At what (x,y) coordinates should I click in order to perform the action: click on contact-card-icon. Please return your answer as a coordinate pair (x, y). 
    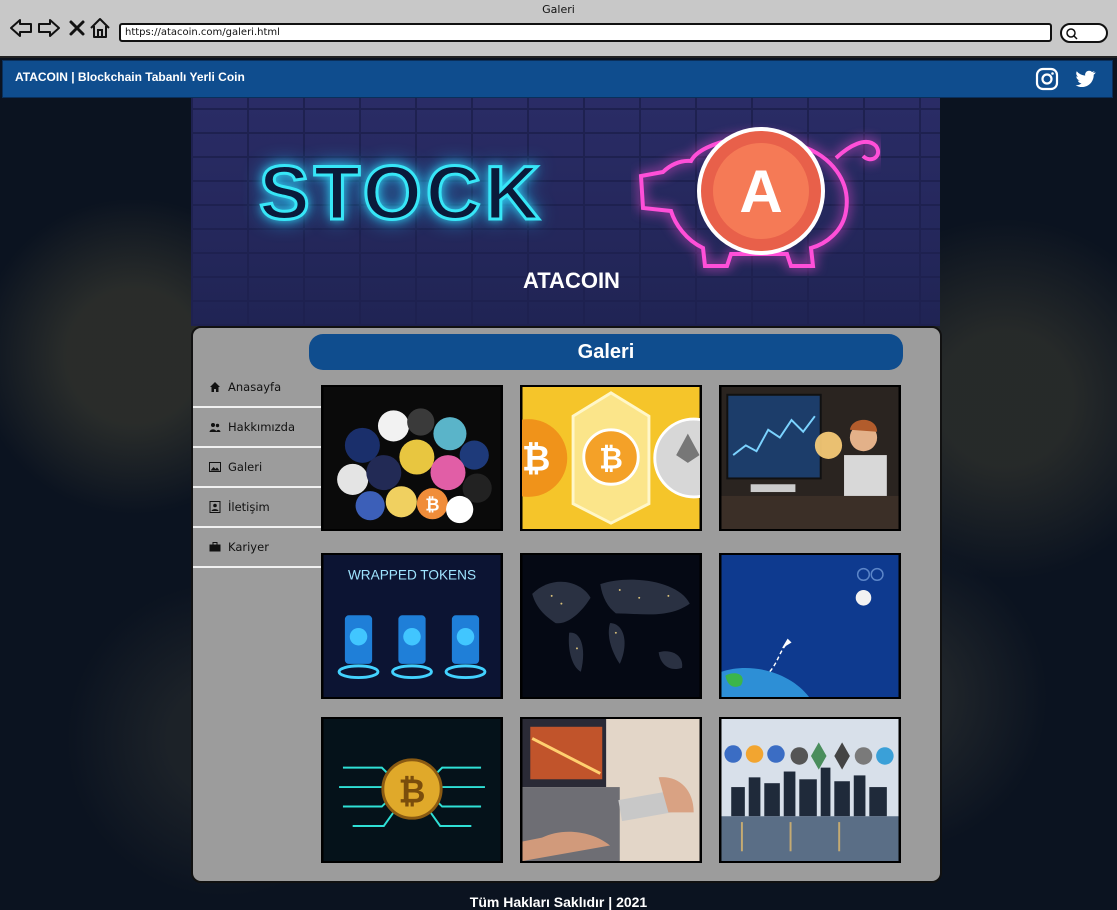
    Looking at the image, I should click on (215, 507).